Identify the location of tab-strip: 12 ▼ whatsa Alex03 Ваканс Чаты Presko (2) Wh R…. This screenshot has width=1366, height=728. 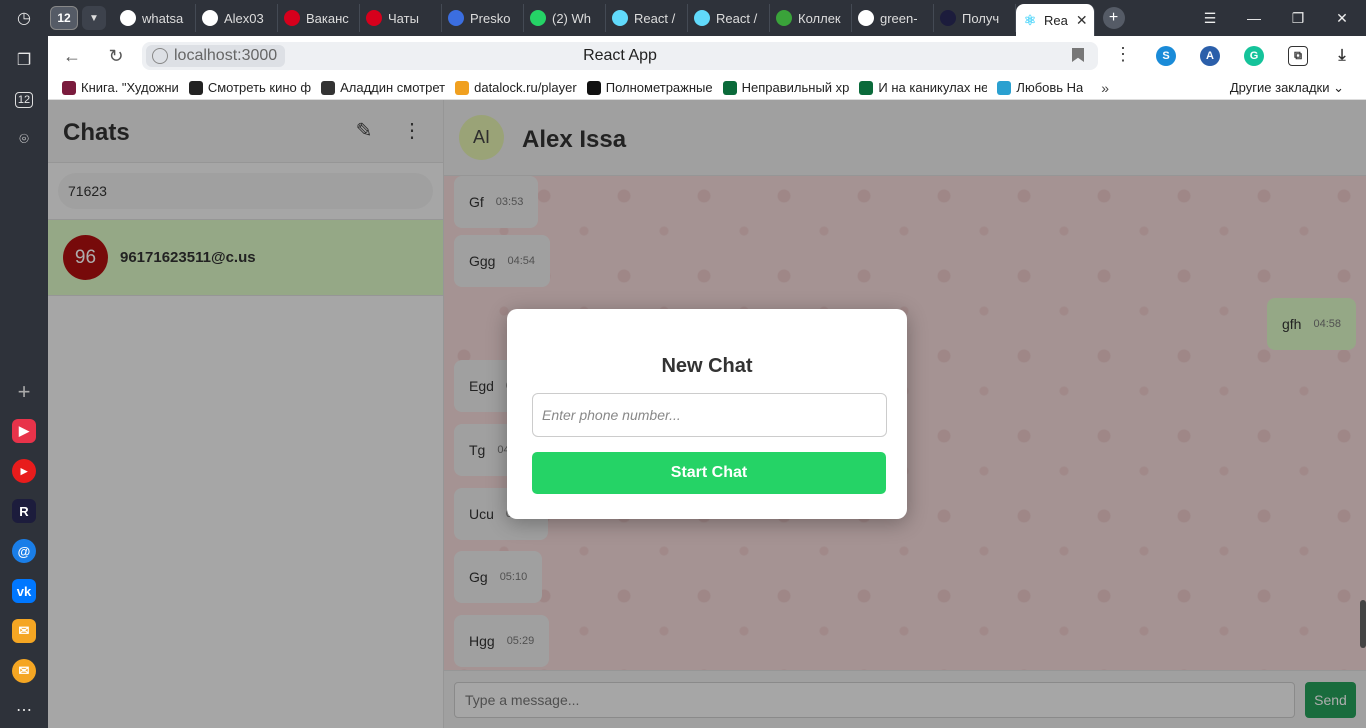
(707, 18).